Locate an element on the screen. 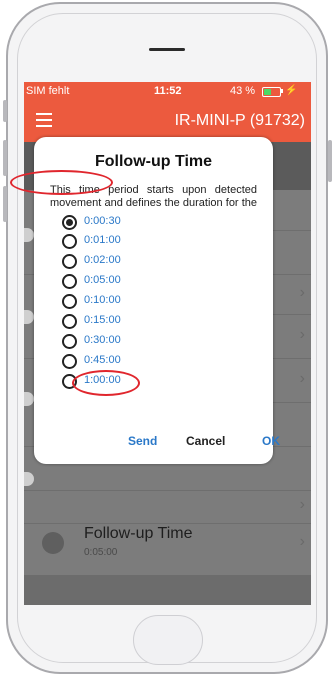 Image resolution: width=335 pixels, height=676 pixels. list-row: › is located at coordinates (167, 507).